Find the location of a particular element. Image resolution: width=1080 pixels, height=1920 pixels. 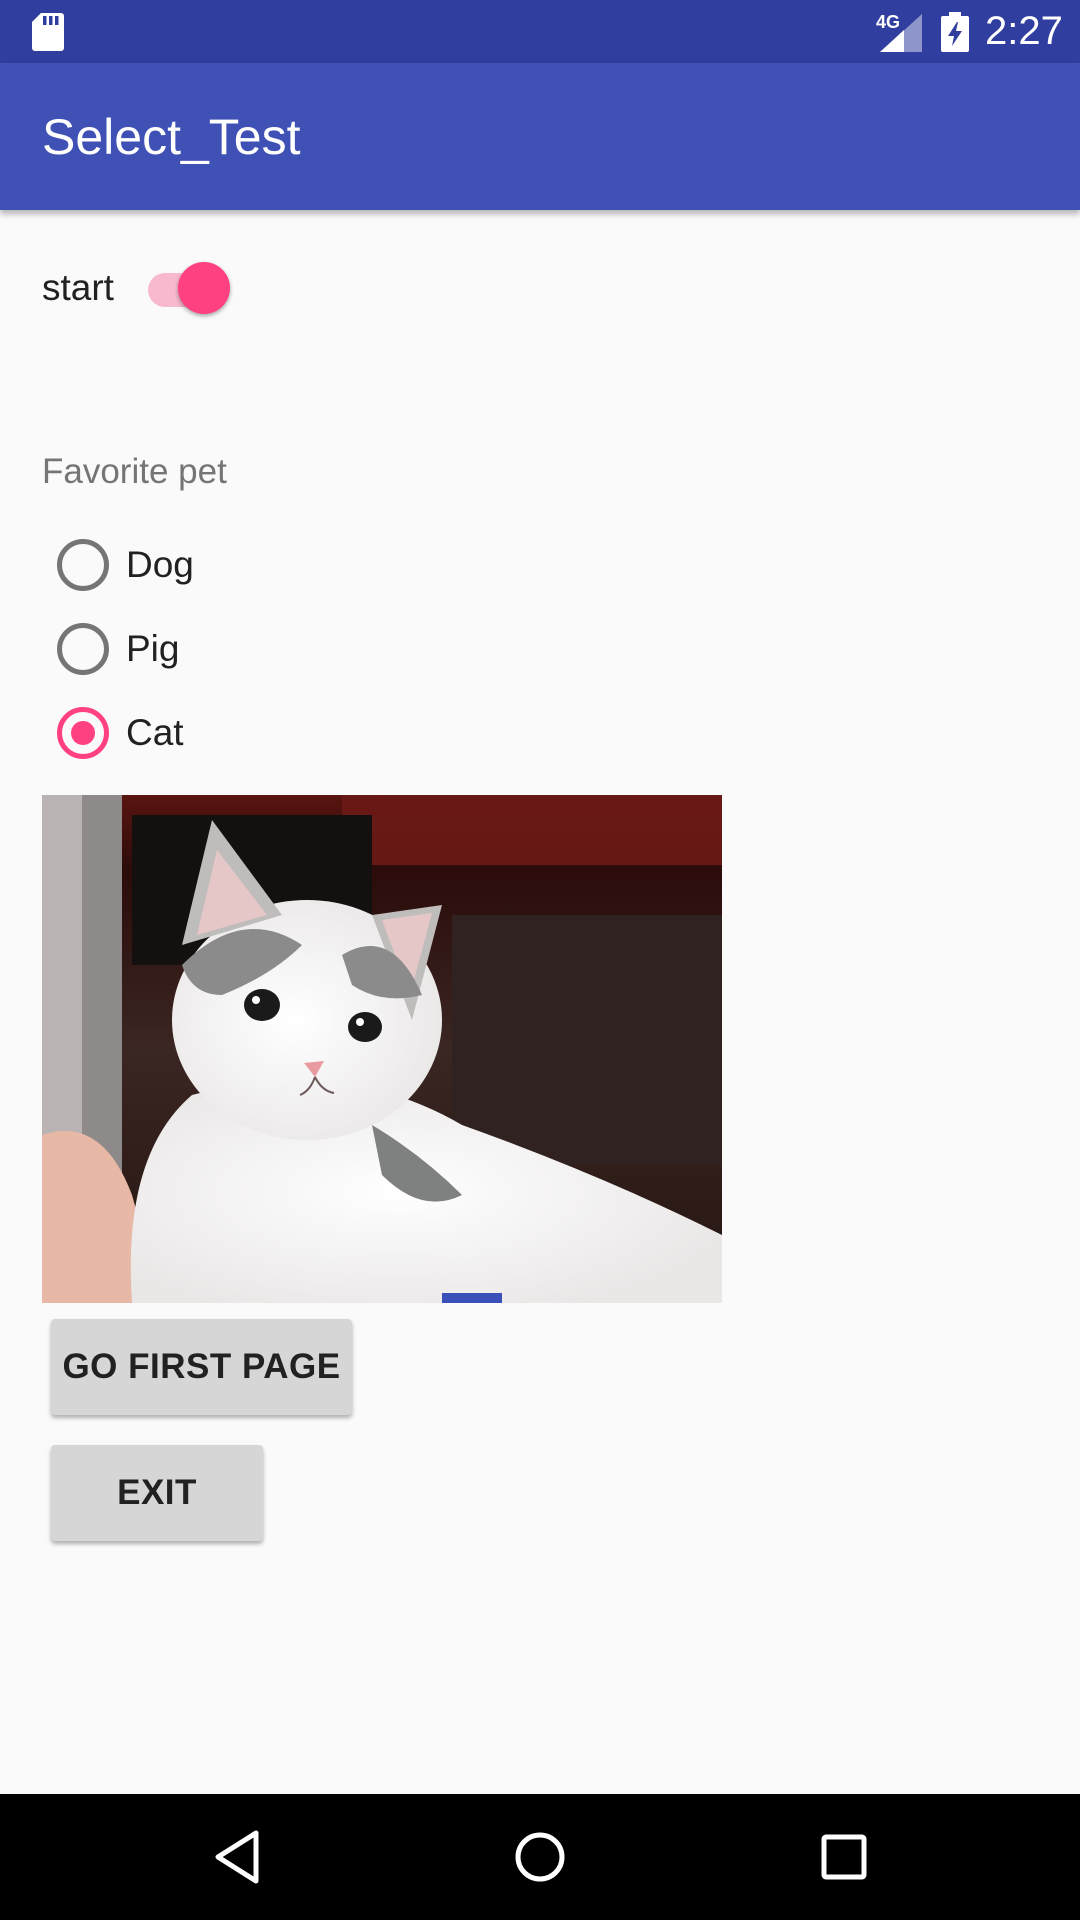

radio-label: Cat is located at coordinates (155, 732).